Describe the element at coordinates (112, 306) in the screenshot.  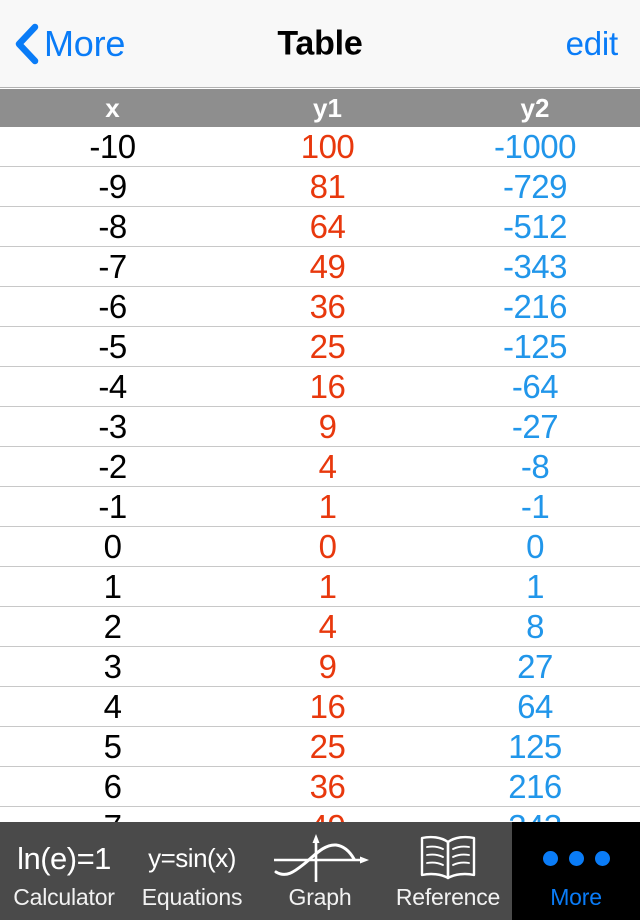
I see `cell-x: -6` at that location.